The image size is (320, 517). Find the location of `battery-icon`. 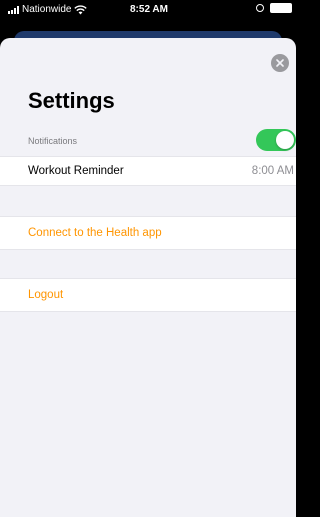

battery-icon is located at coordinates (281, 8).